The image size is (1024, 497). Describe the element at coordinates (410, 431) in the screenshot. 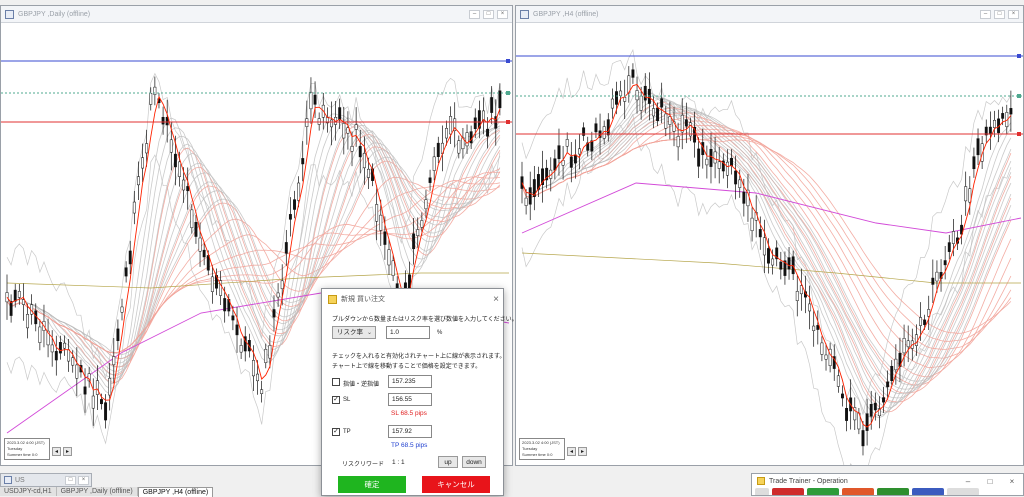

I see `tp-price-input: 157.92` at that location.